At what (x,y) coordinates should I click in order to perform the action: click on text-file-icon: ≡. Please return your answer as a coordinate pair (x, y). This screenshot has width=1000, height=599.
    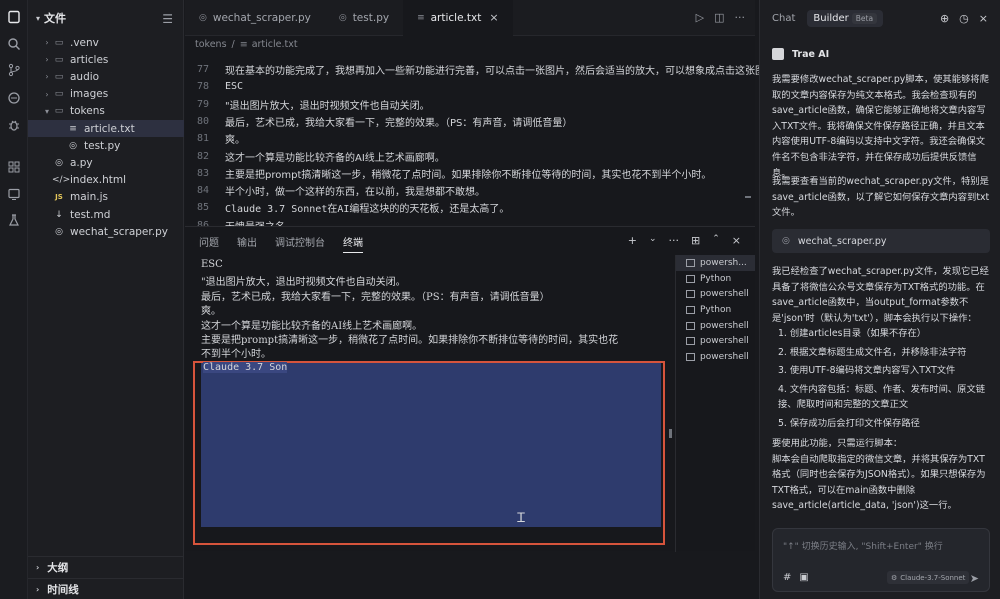
    Looking at the image, I should click on (243, 44).